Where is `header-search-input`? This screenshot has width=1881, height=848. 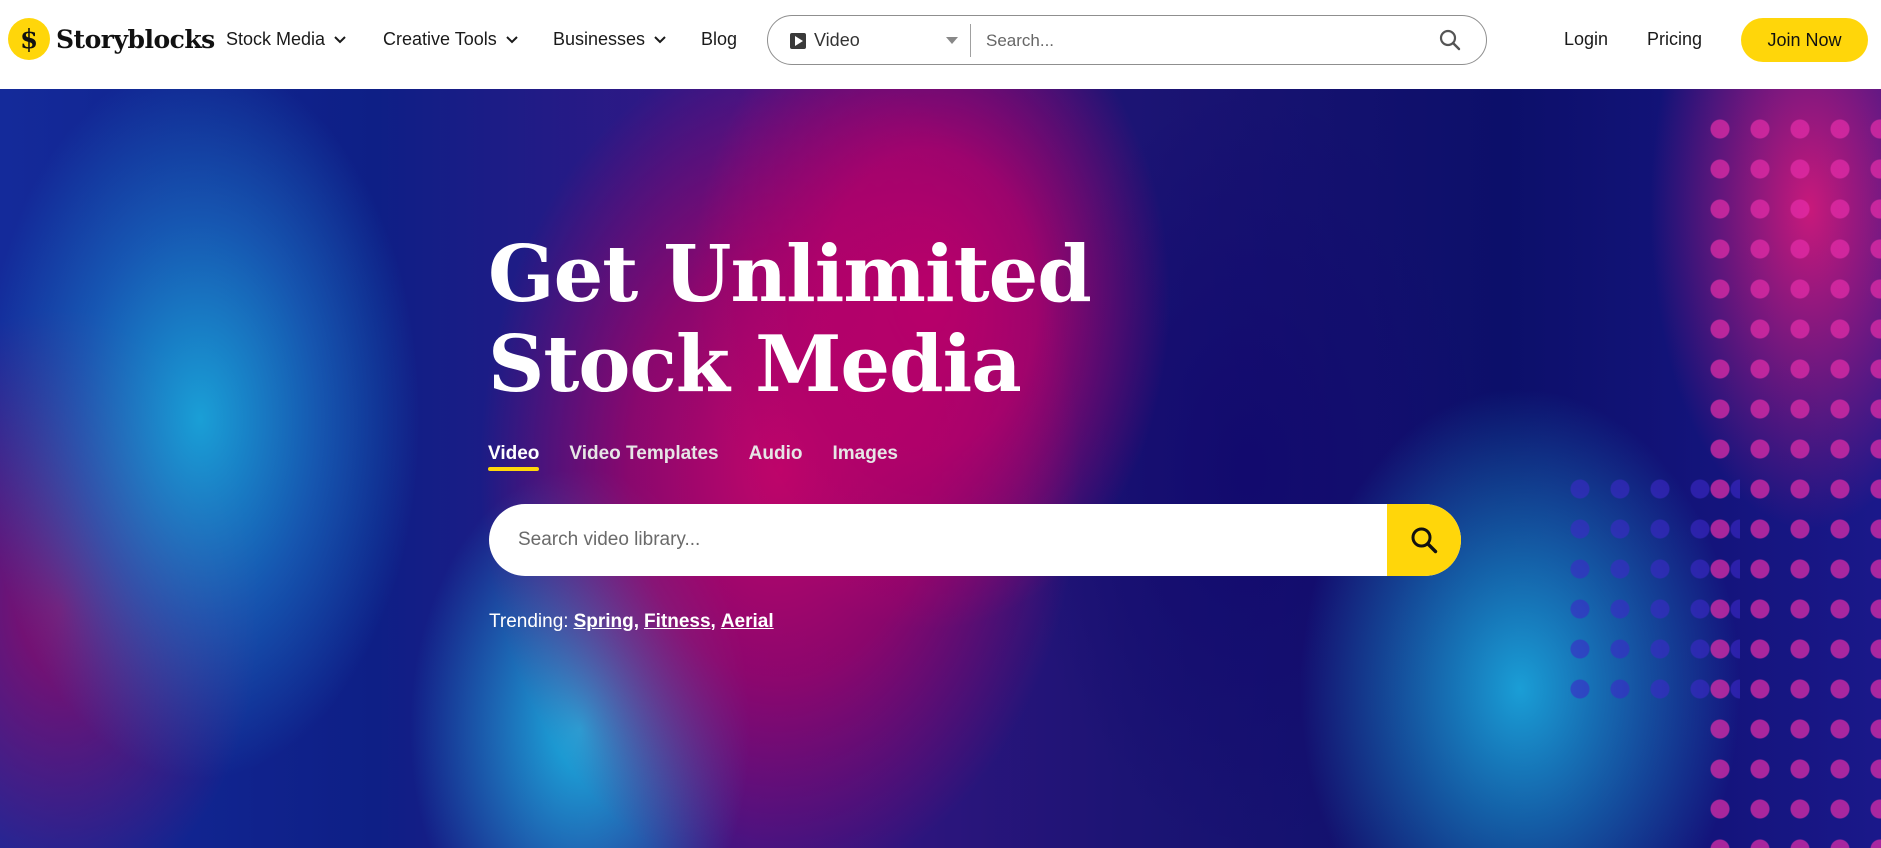
header-search-input is located at coordinates (1206, 41).